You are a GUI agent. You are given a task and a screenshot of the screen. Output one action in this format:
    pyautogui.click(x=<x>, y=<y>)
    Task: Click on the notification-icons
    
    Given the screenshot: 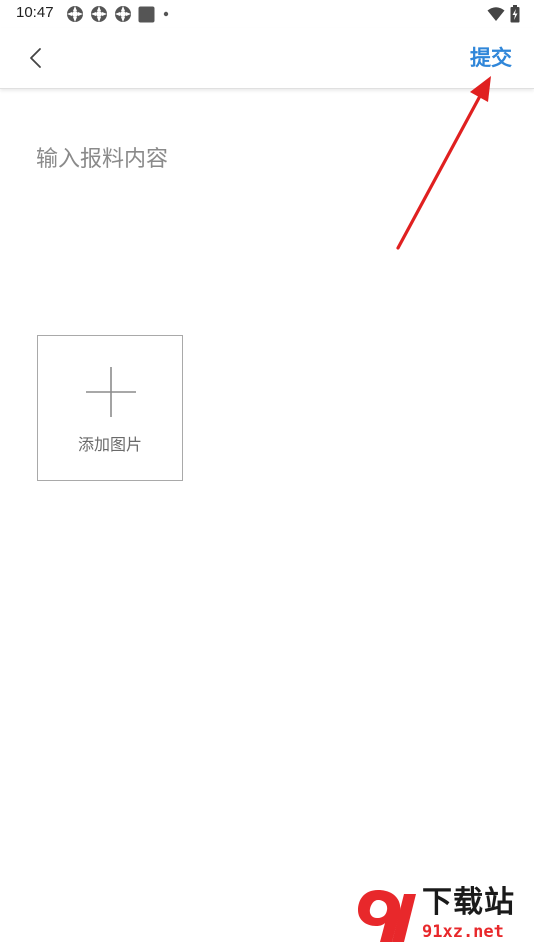 What is the action you would take?
    pyautogui.click(x=118, y=14)
    